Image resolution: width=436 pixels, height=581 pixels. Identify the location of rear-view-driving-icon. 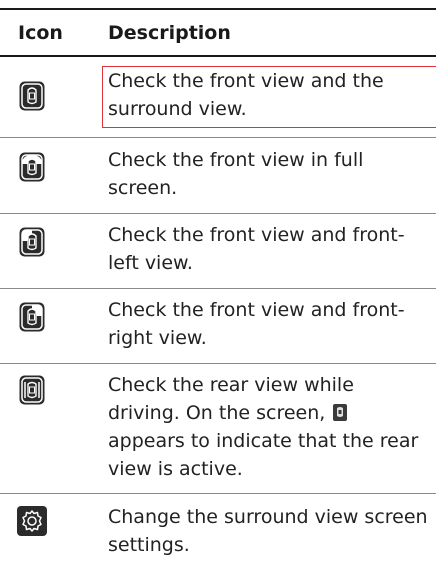
(32, 390).